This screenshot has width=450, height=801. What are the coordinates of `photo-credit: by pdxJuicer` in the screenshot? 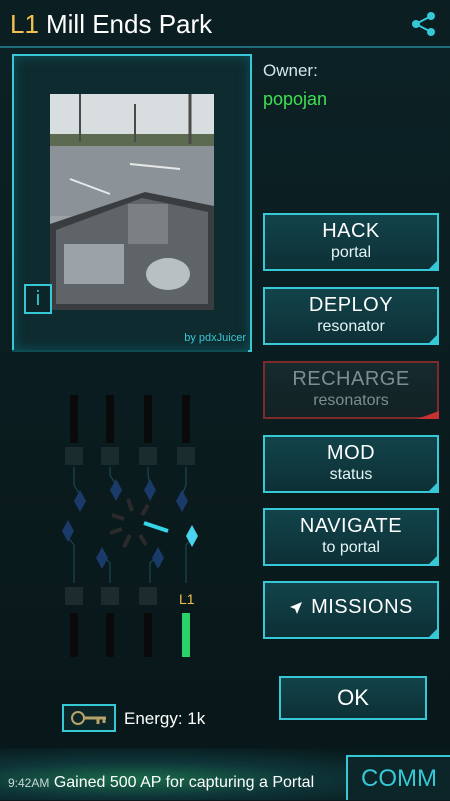 It's located at (215, 338).